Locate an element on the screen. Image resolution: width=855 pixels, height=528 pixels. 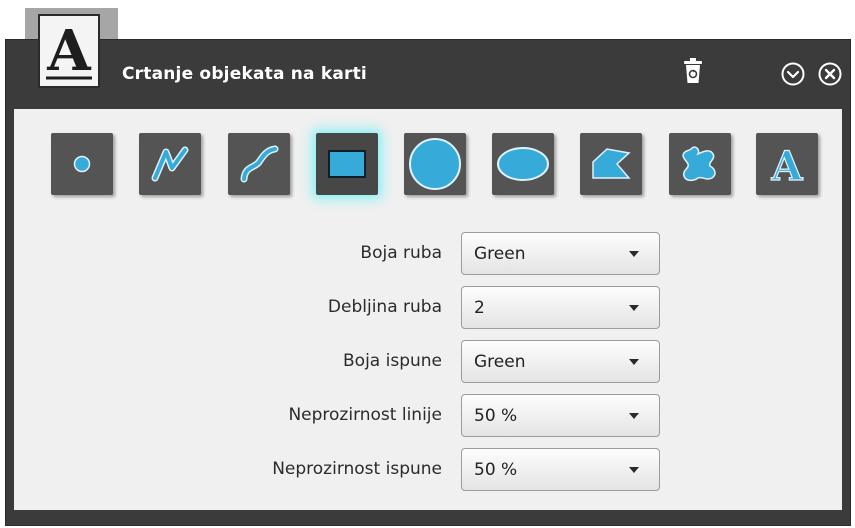
line-opacity-label: Neprozirnost linije is located at coordinates (365, 415).